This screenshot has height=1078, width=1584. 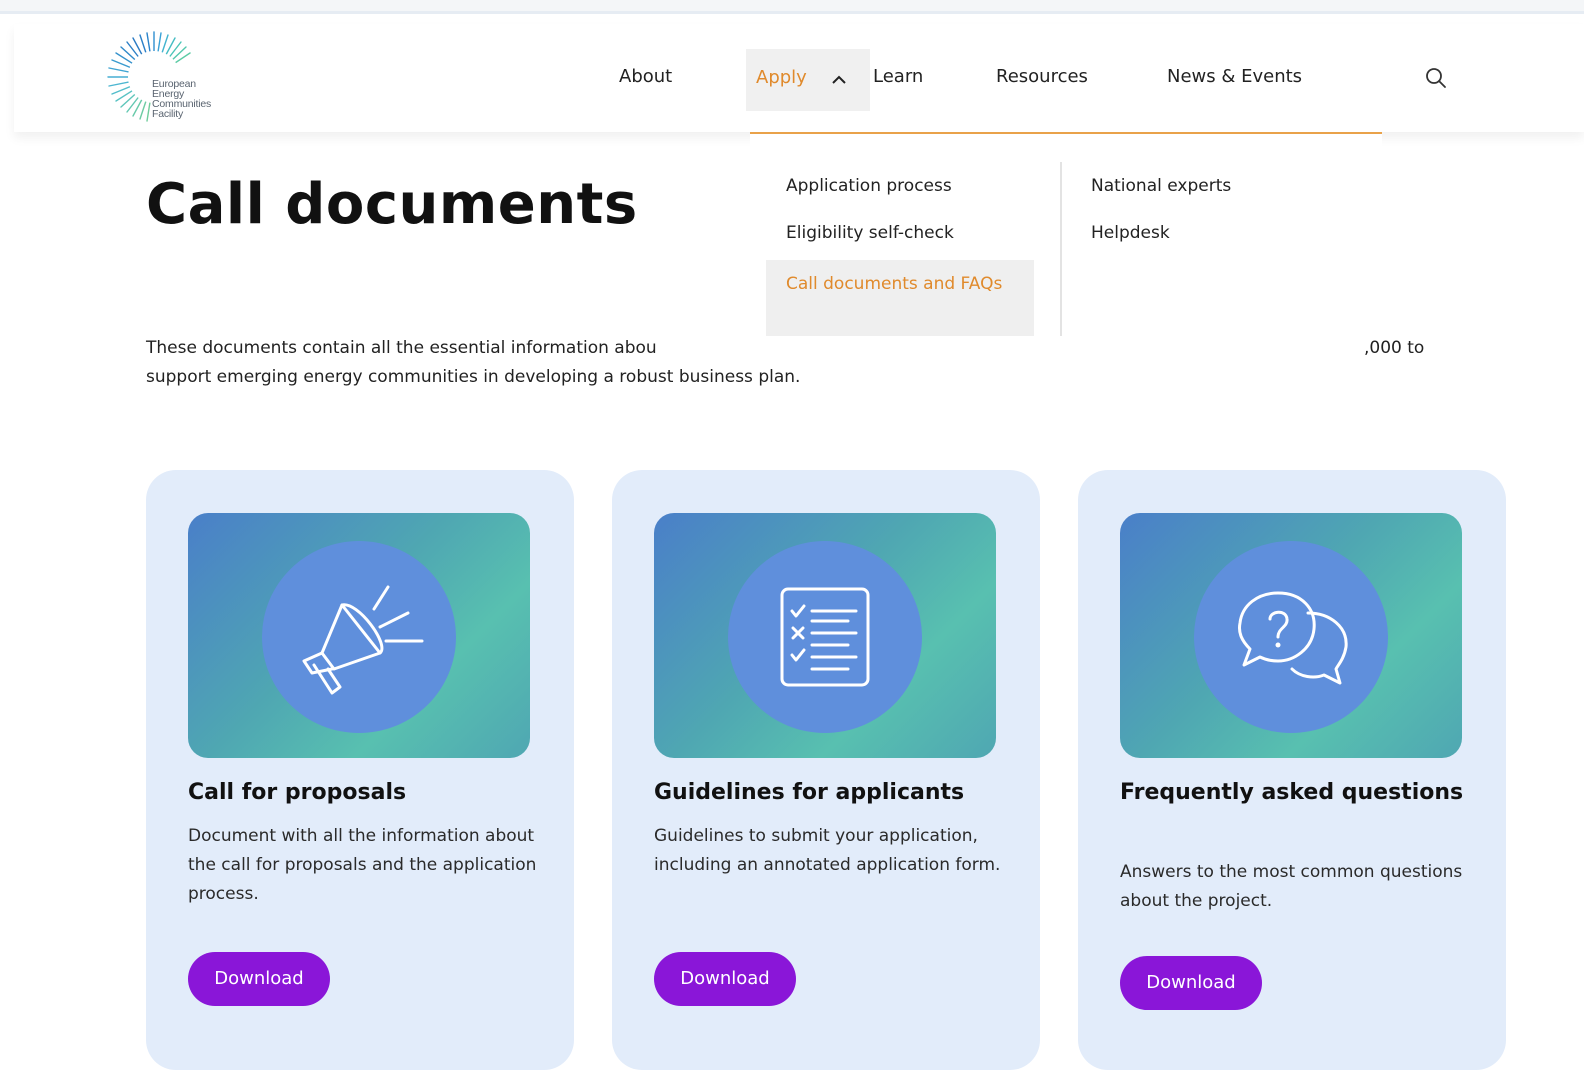 What do you see at coordinates (1130, 233) in the screenshot?
I see `dropdown-helpdesk: Helpdesk` at bounding box center [1130, 233].